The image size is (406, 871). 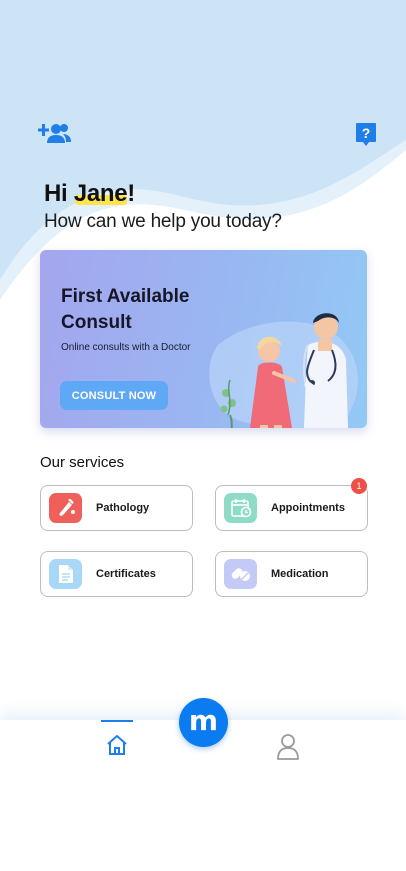 I want to click on user-icon, so click(x=288, y=747).